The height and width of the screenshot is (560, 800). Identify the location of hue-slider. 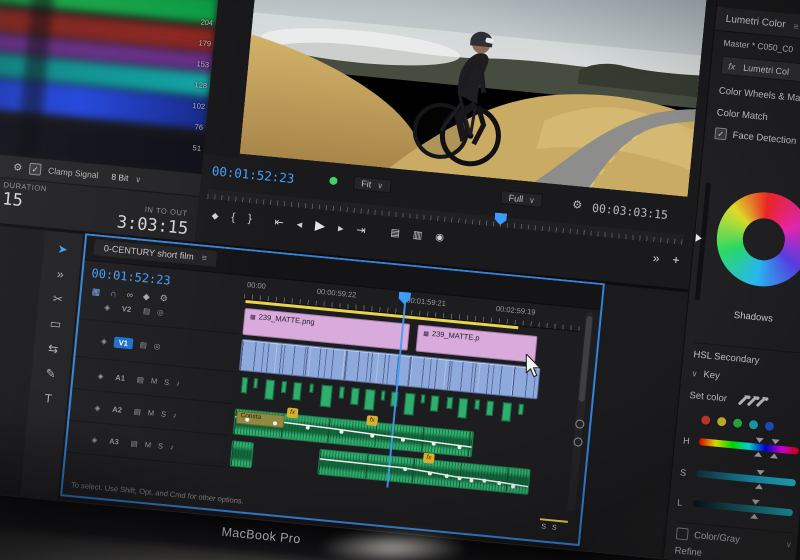
(749, 448).